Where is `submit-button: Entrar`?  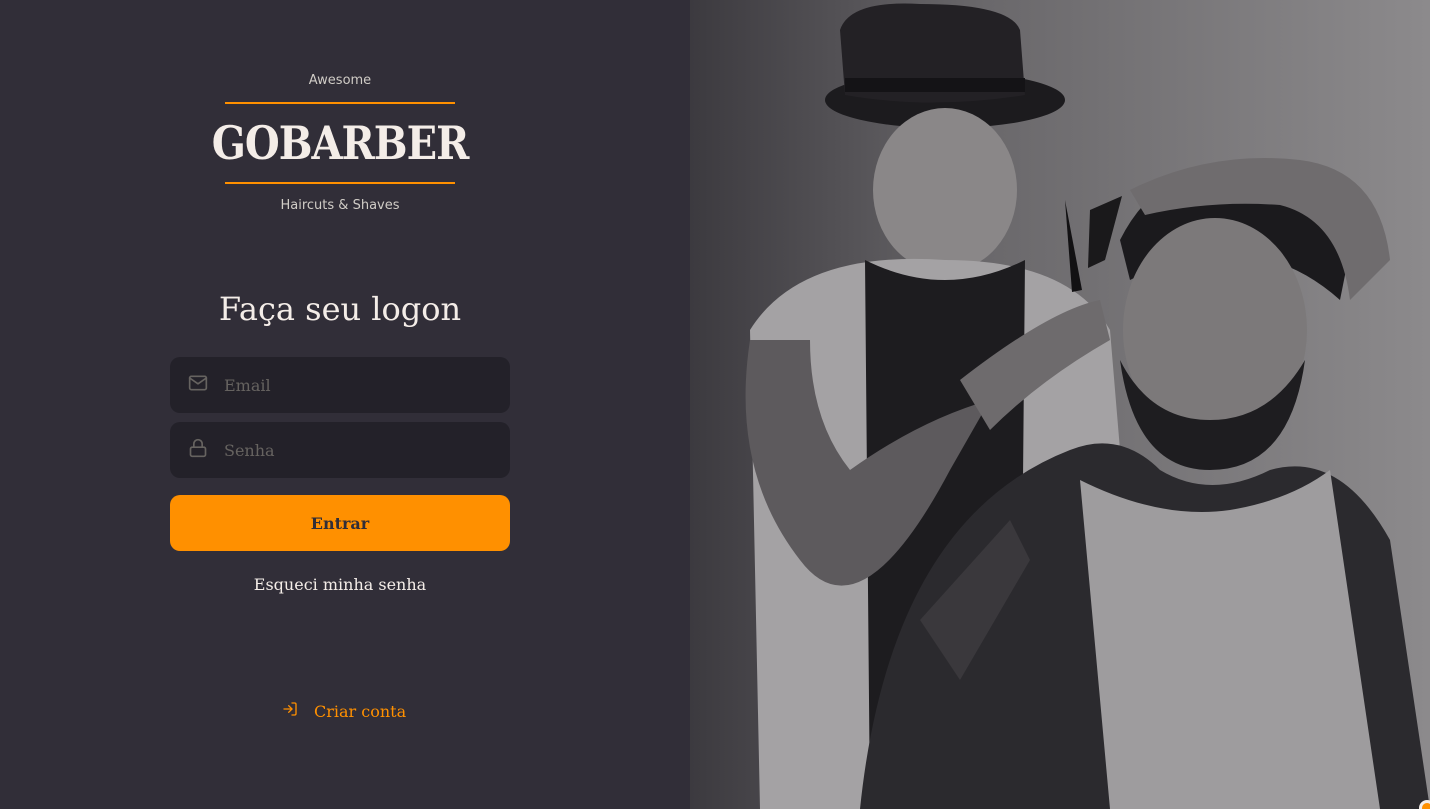 submit-button: Entrar is located at coordinates (340, 523).